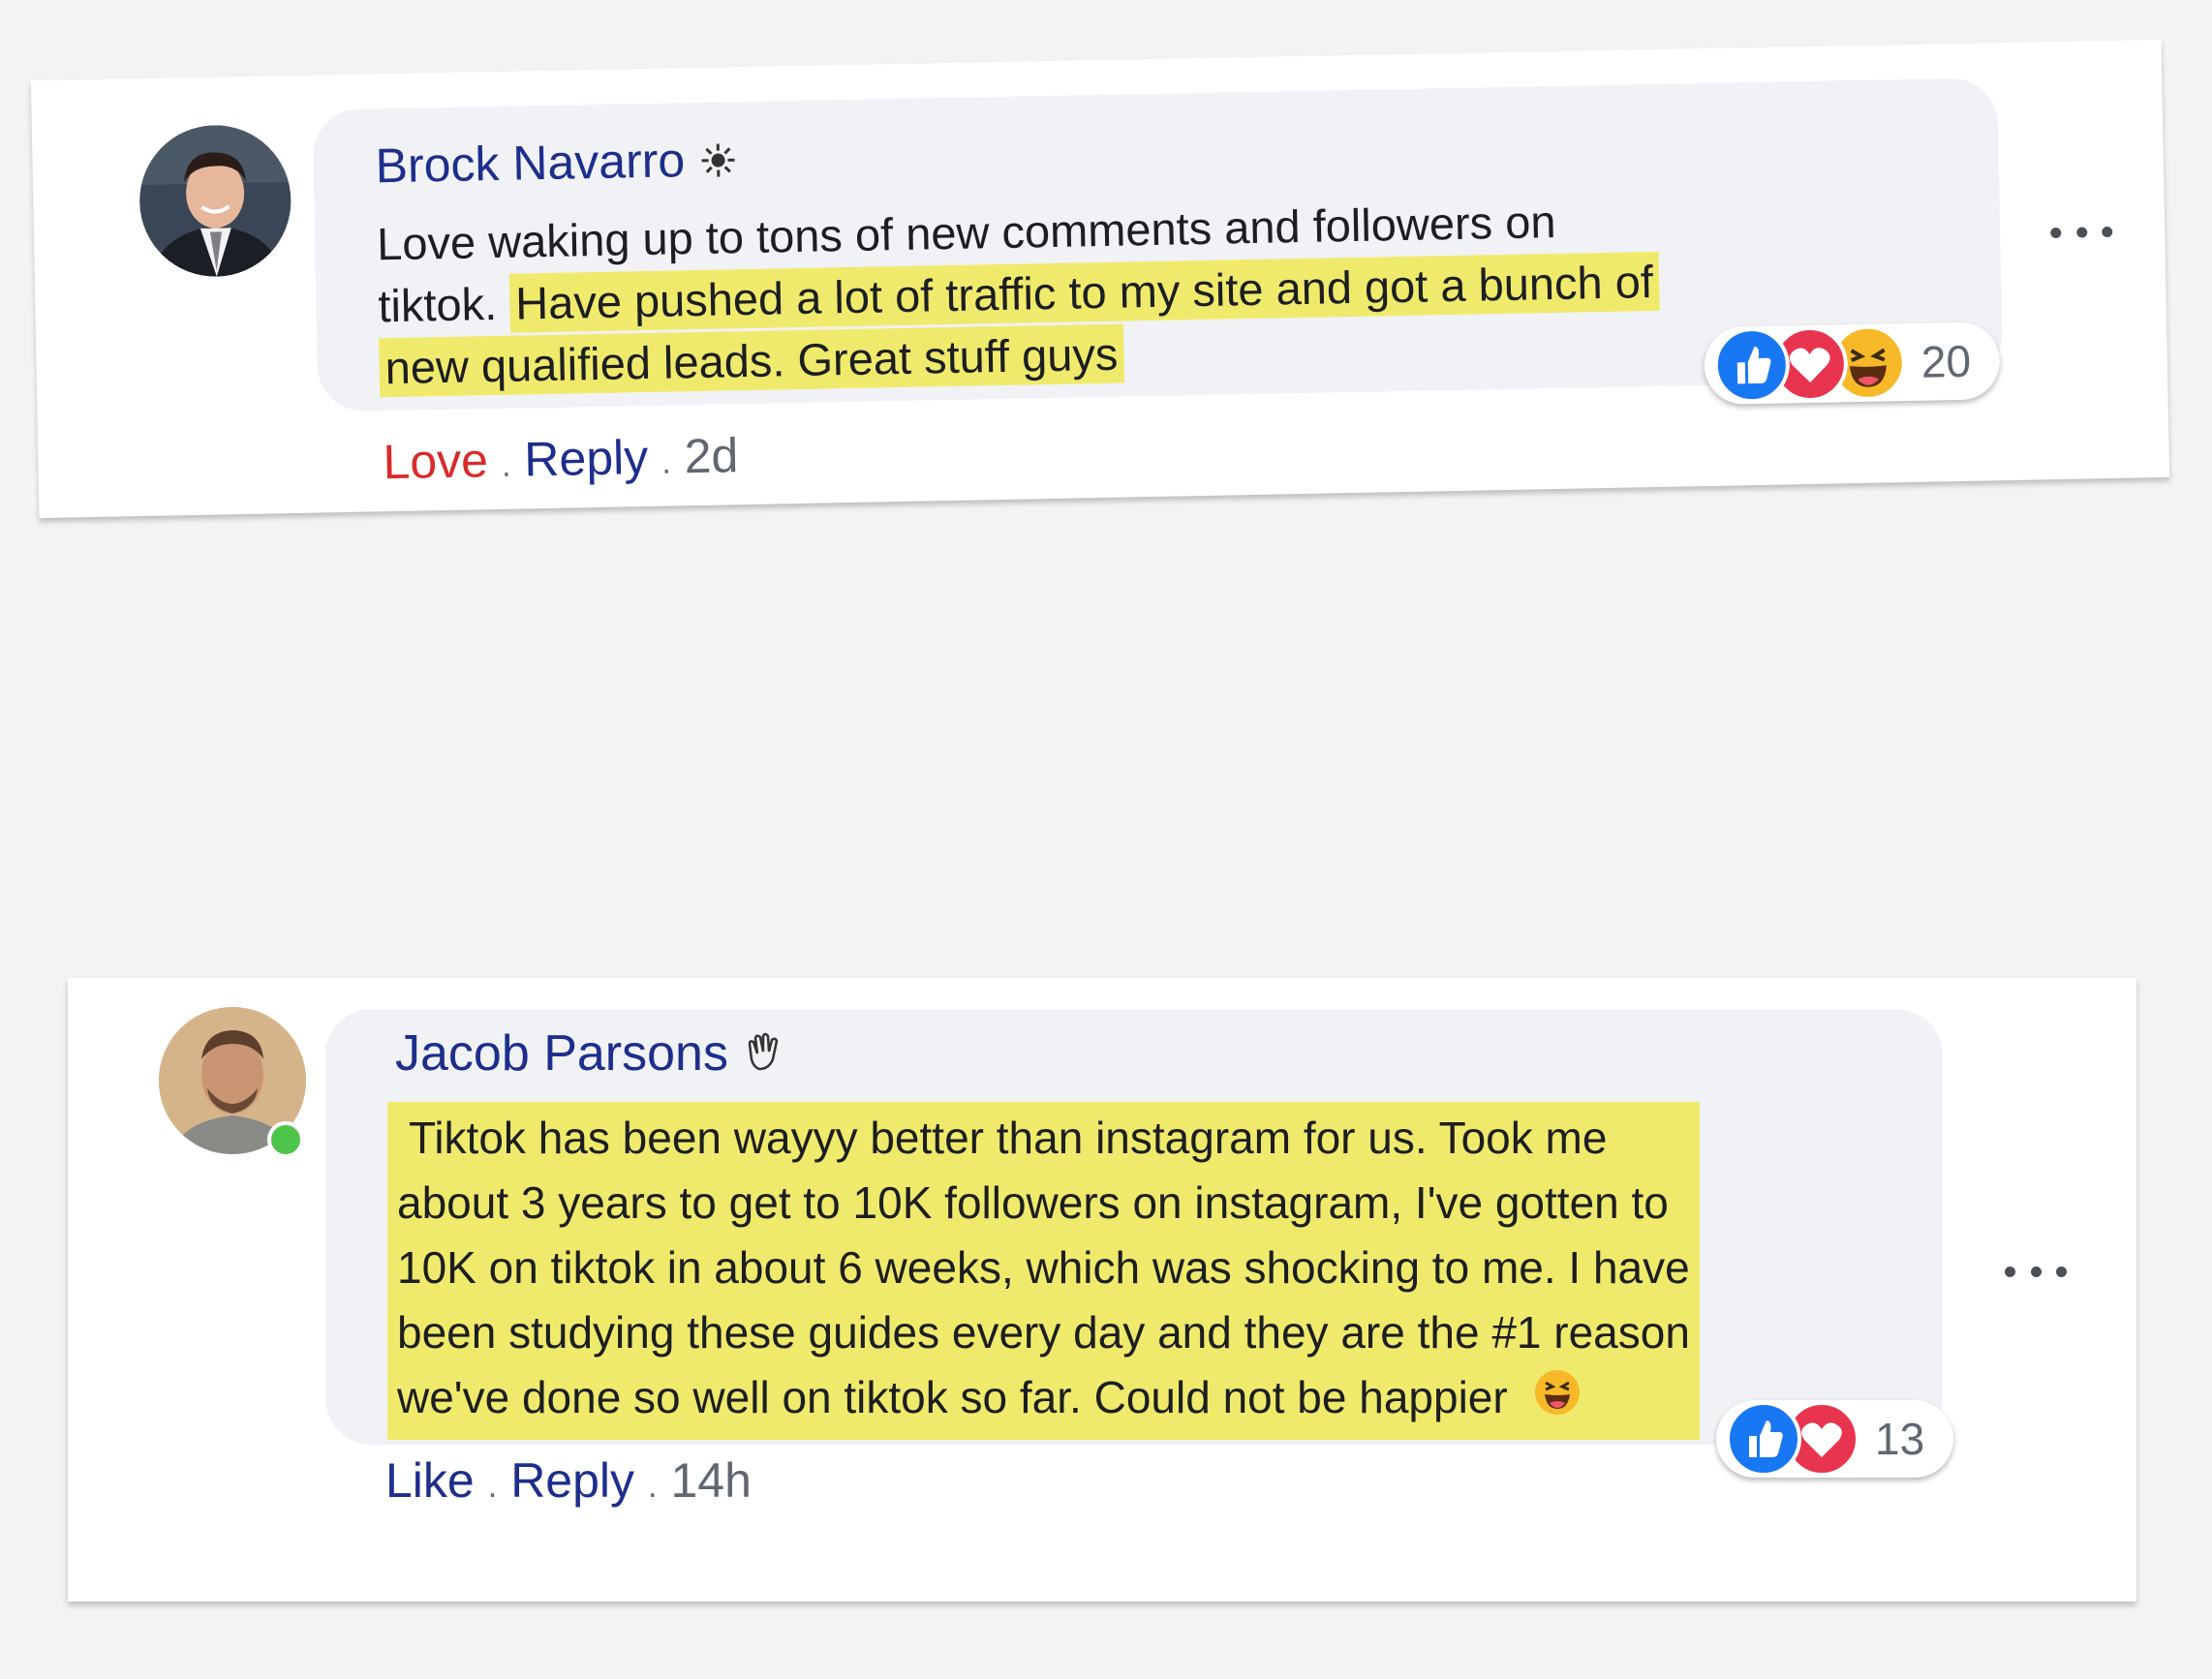 This screenshot has width=2212, height=1679. What do you see at coordinates (430, 1481) in the screenshot?
I see `like-button: Like` at bounding box center [430, 1481].